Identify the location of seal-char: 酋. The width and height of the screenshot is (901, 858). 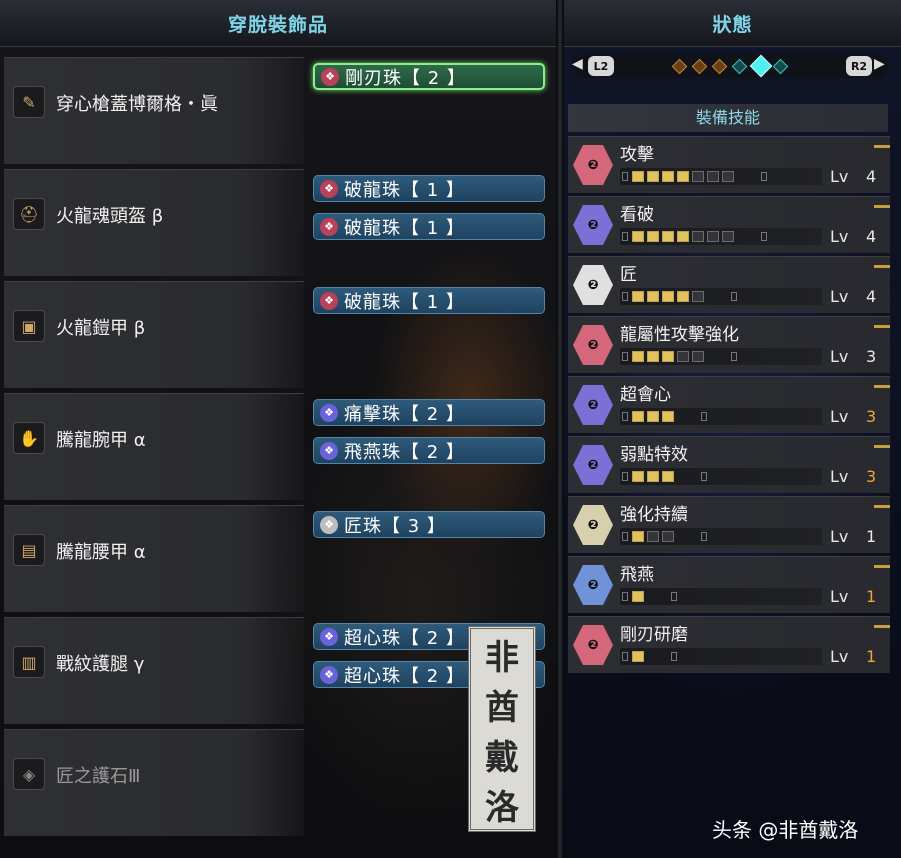
(502, 707).